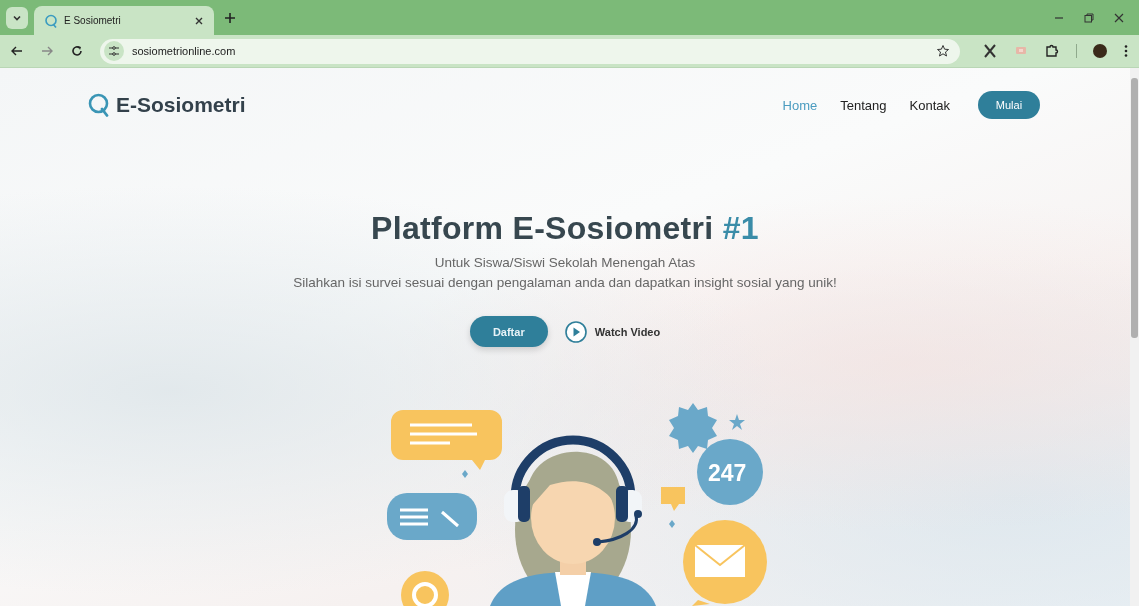 This screenshot has width=1139, height=606. Describe the element at coordinates (1100, 51) in the screenshot. I see `profile-avatar-icon` at that location.